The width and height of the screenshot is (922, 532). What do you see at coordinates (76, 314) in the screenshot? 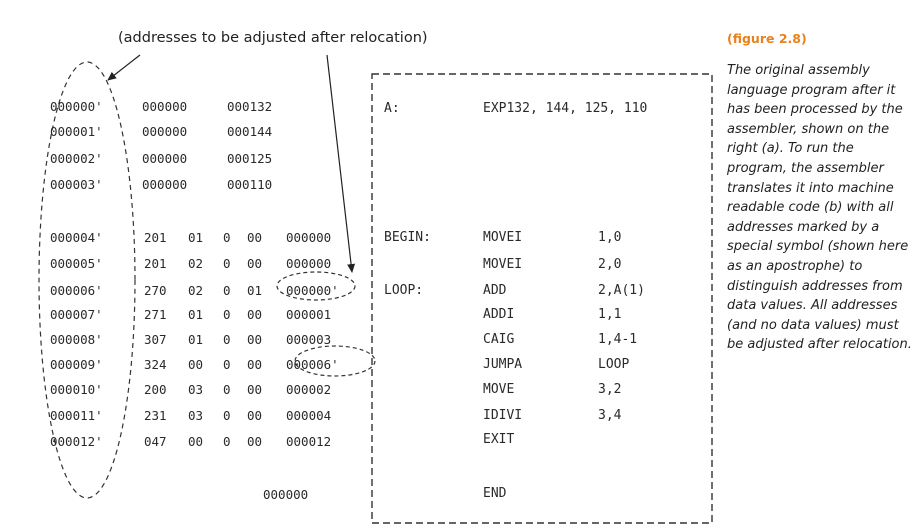
I see `instruction-address: 000007'` at bounding box center [76, 314].